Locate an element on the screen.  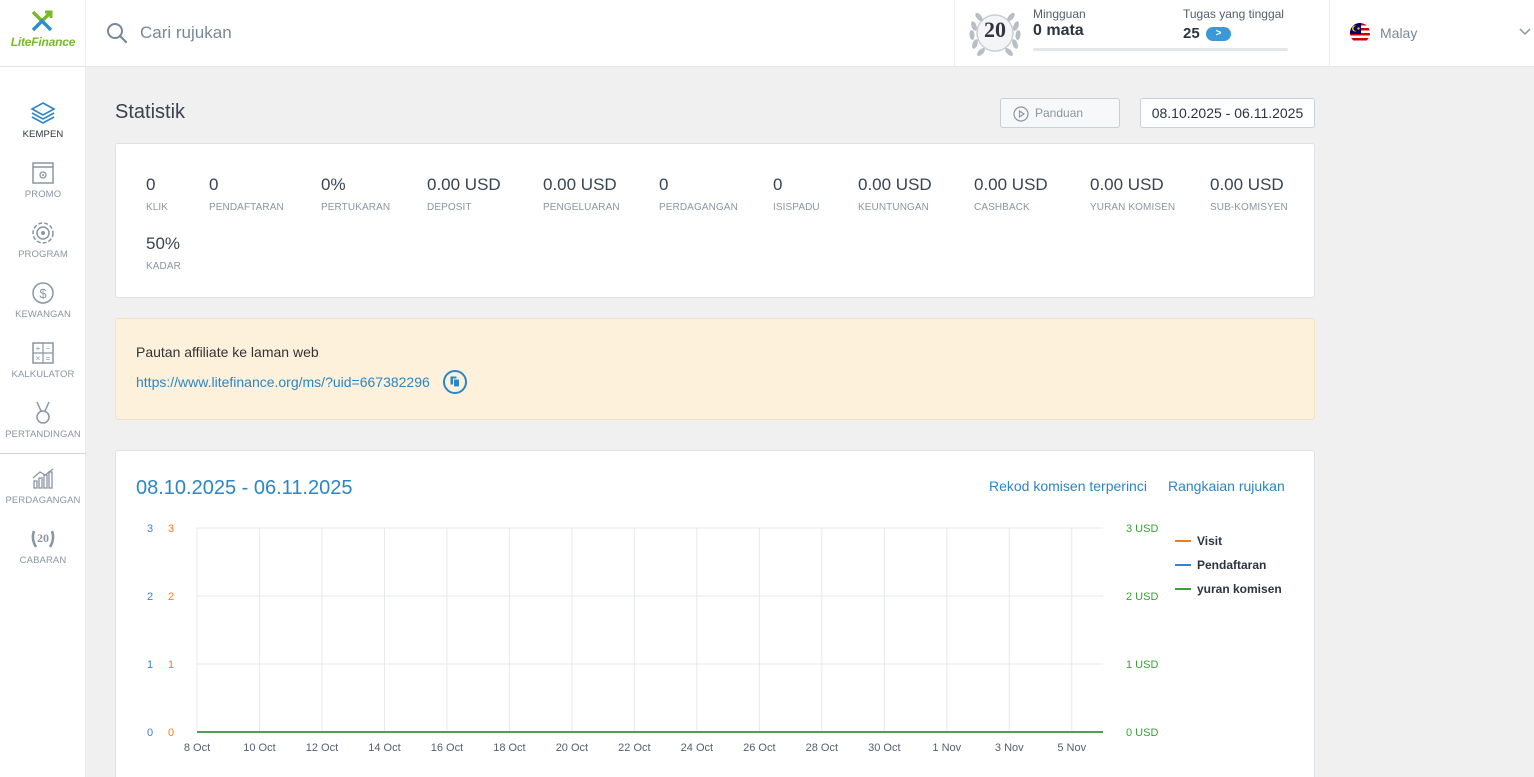
y-left-tick-label: 1 is located at coordinates (150, 665).